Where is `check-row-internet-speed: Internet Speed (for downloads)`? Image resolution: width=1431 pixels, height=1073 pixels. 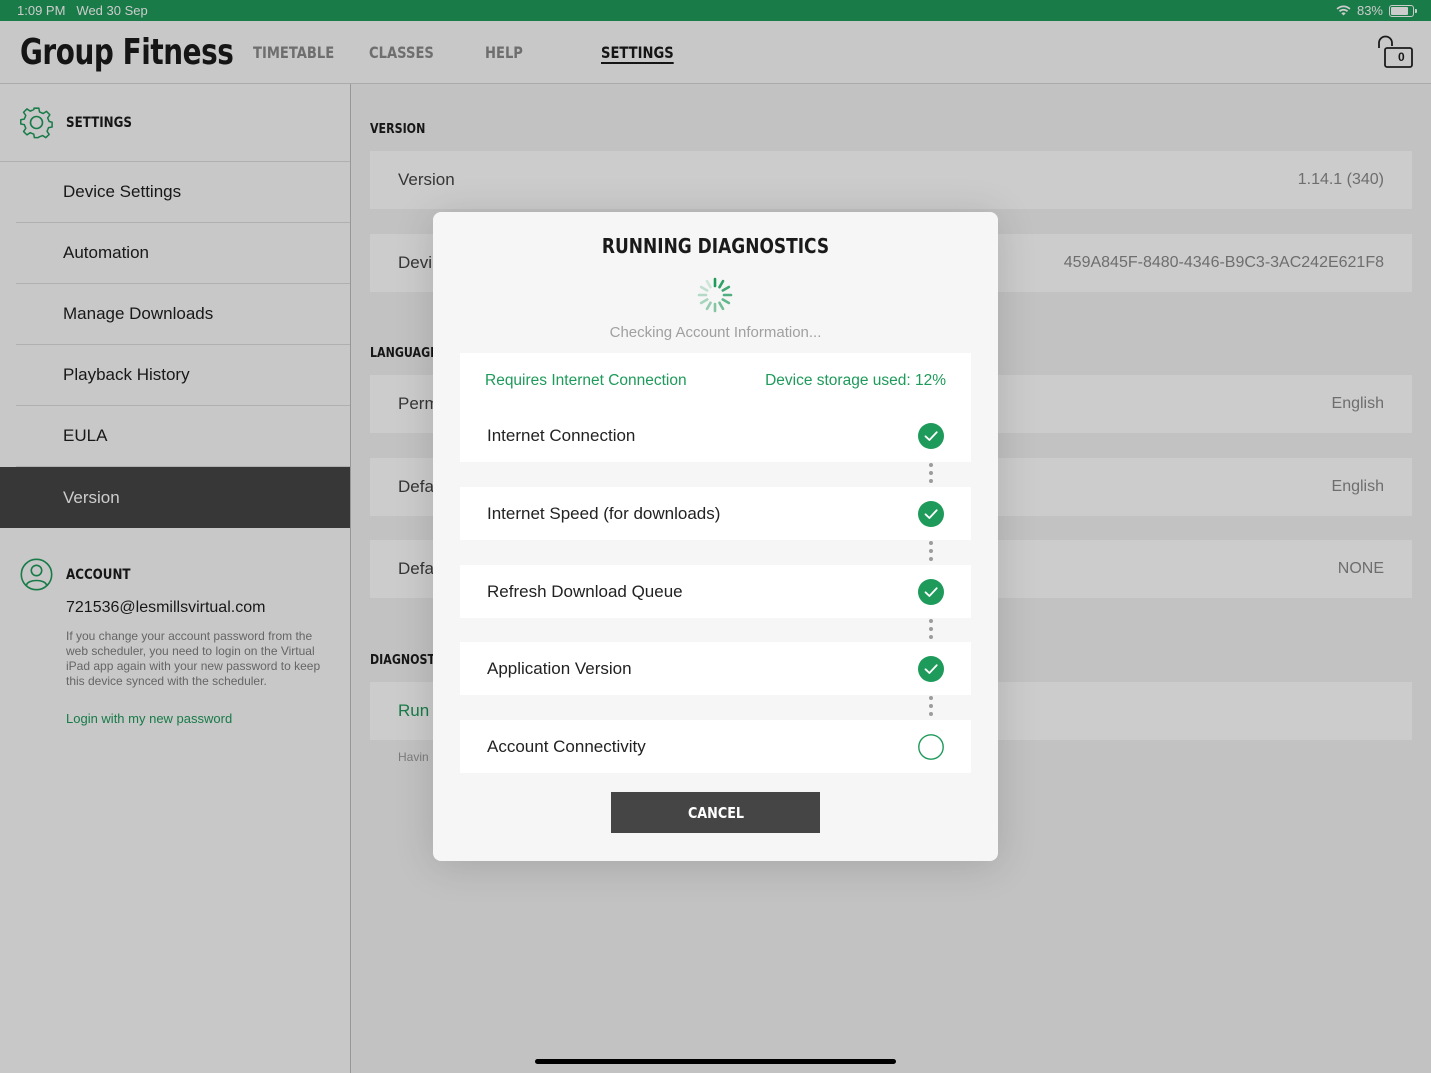
check-row-internet-speed: Internet Speed (for downloads) is located at coordinates (715, 513).